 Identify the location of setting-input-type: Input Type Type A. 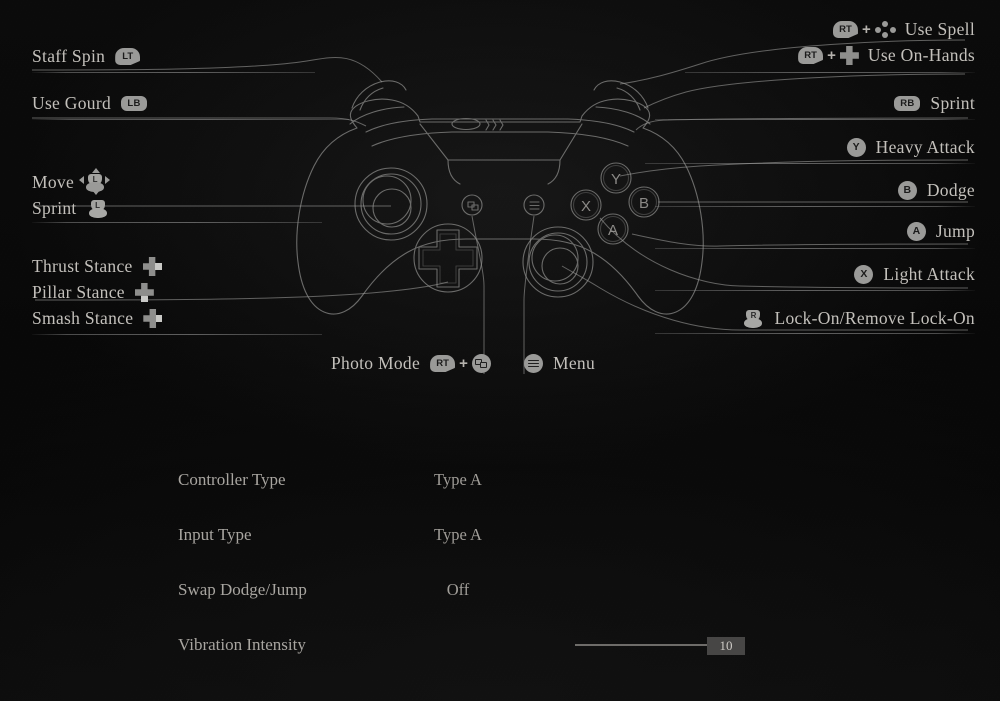
(458, 535).